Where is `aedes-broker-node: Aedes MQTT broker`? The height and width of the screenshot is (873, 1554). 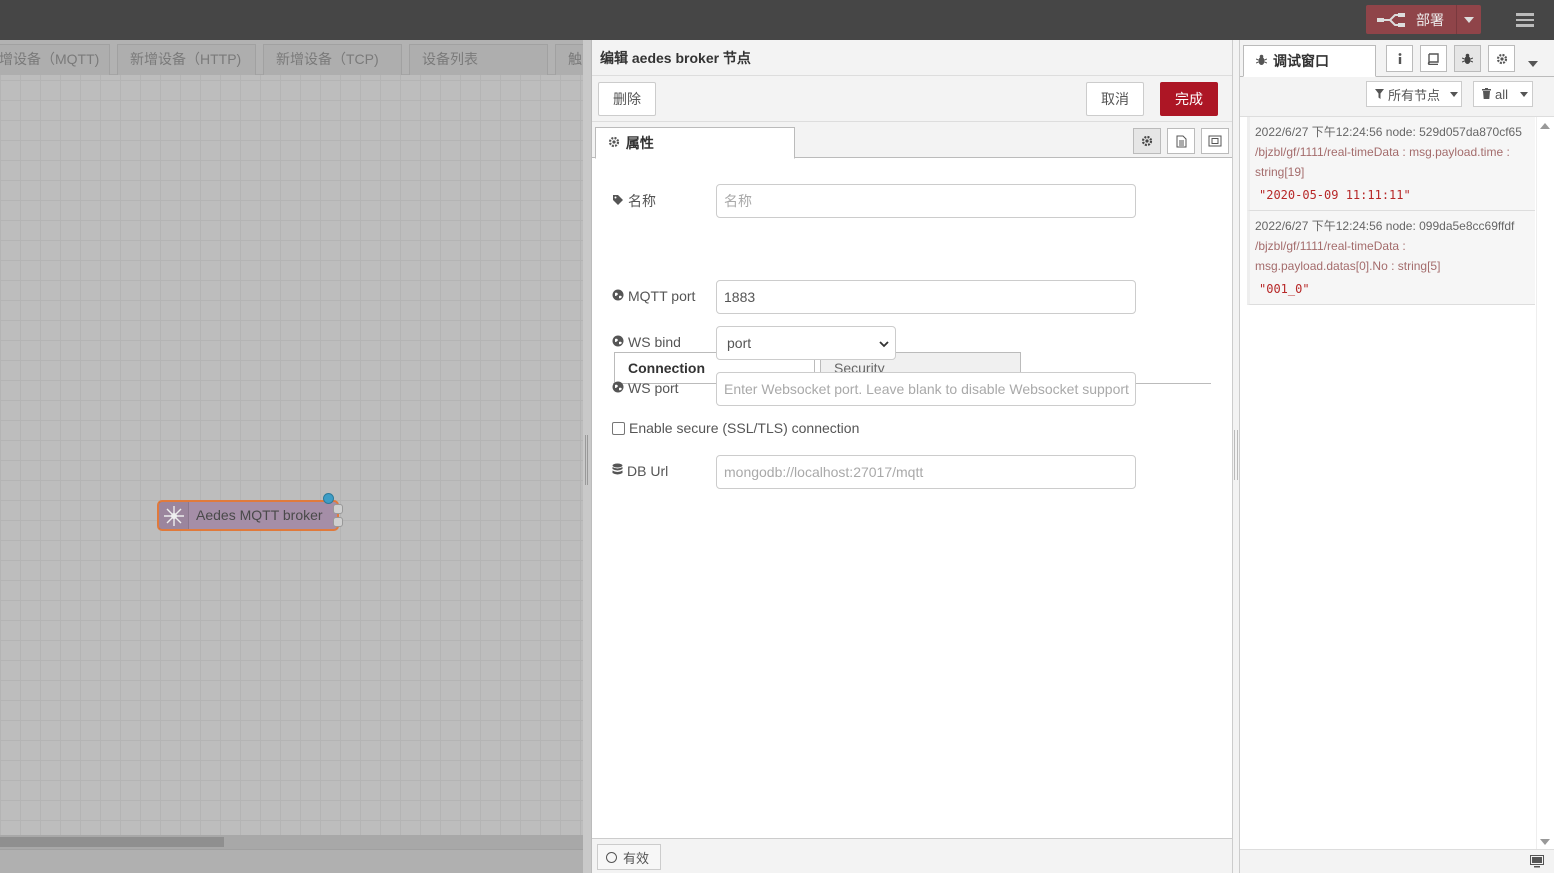
aedes-broker-node: Aedes MQTT broker is located at coordinates (250, 512).